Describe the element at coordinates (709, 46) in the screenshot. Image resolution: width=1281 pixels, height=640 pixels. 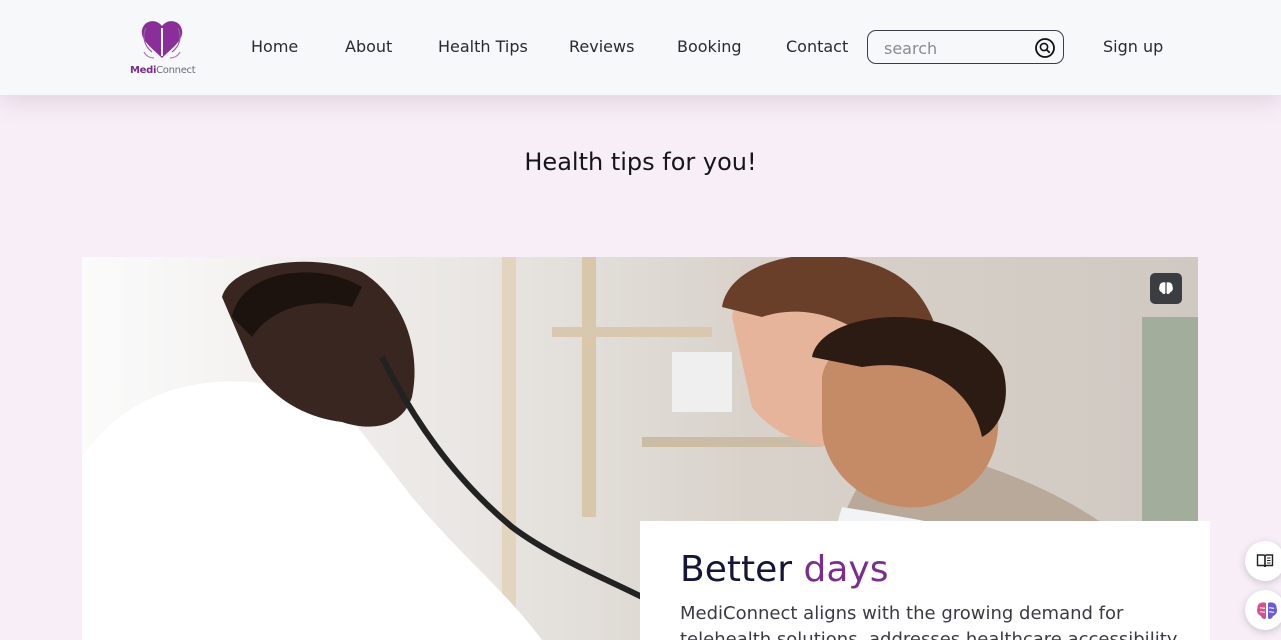
I see `nav-booking: Booking` at that location.